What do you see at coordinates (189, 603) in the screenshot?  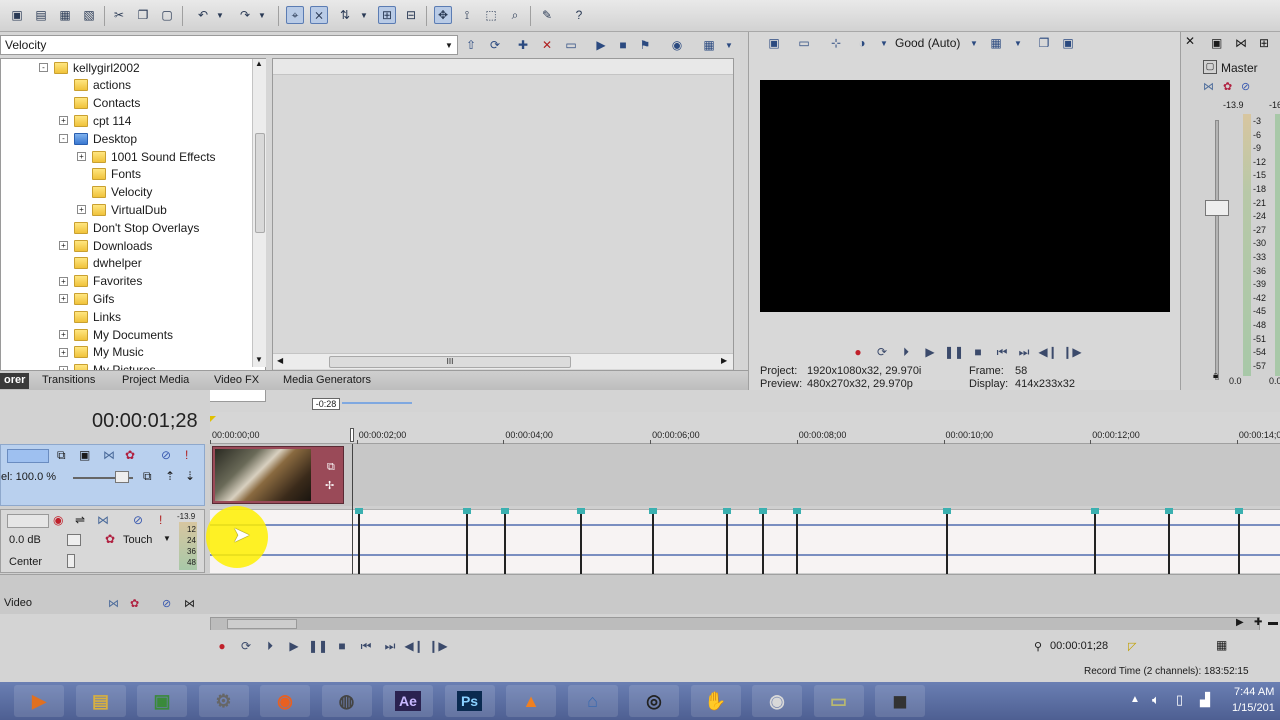 I see `expand-icon: ⋈` at bounding box center [189, 603].